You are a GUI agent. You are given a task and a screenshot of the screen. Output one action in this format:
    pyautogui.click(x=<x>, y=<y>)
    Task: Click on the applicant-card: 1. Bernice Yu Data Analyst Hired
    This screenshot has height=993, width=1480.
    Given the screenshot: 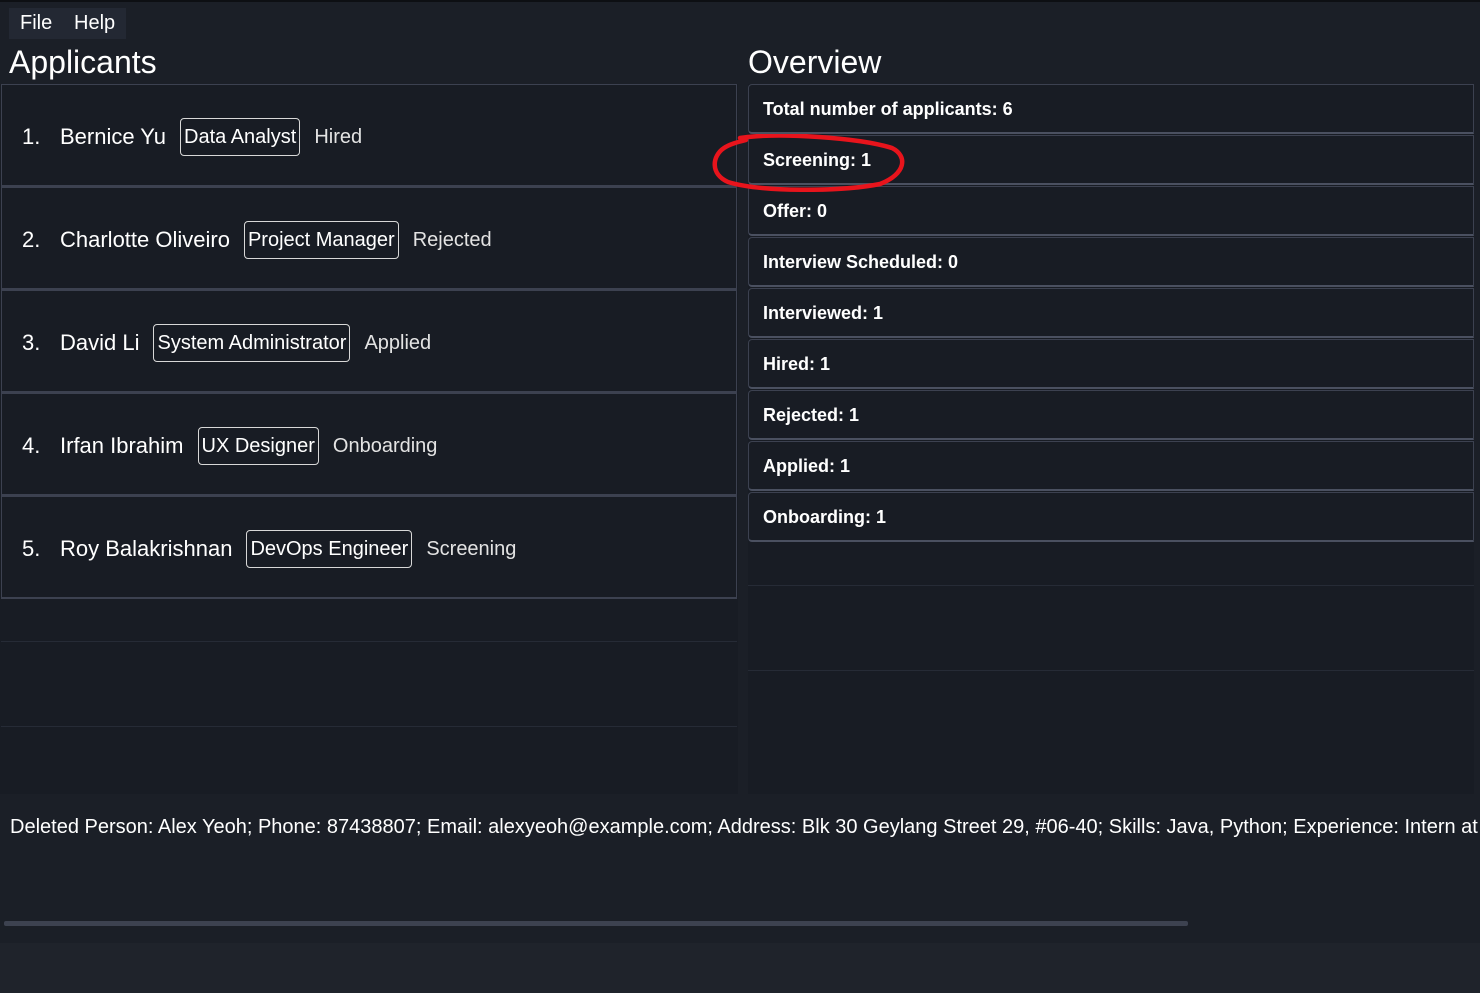 What is the action you would take?
    pyautogui.click(x=369, y=135)
    